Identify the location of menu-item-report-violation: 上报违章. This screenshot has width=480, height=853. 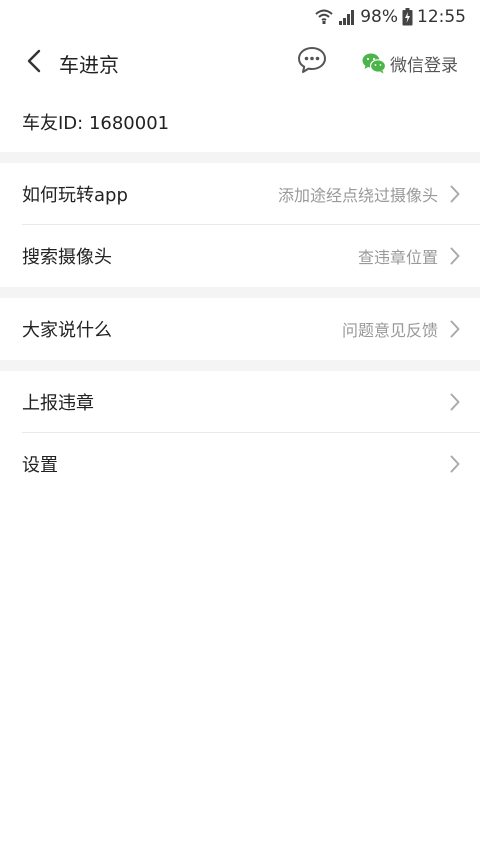
(251, 402).